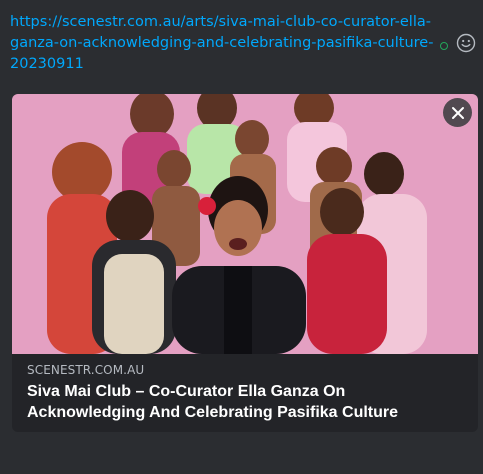 Image resolution: width=483 pixels, height=474 pixels. Describe the element at coordinates (86, 370) in the screenshot. I see `embed-provider: SCENESTR.COM.AU` at that location.